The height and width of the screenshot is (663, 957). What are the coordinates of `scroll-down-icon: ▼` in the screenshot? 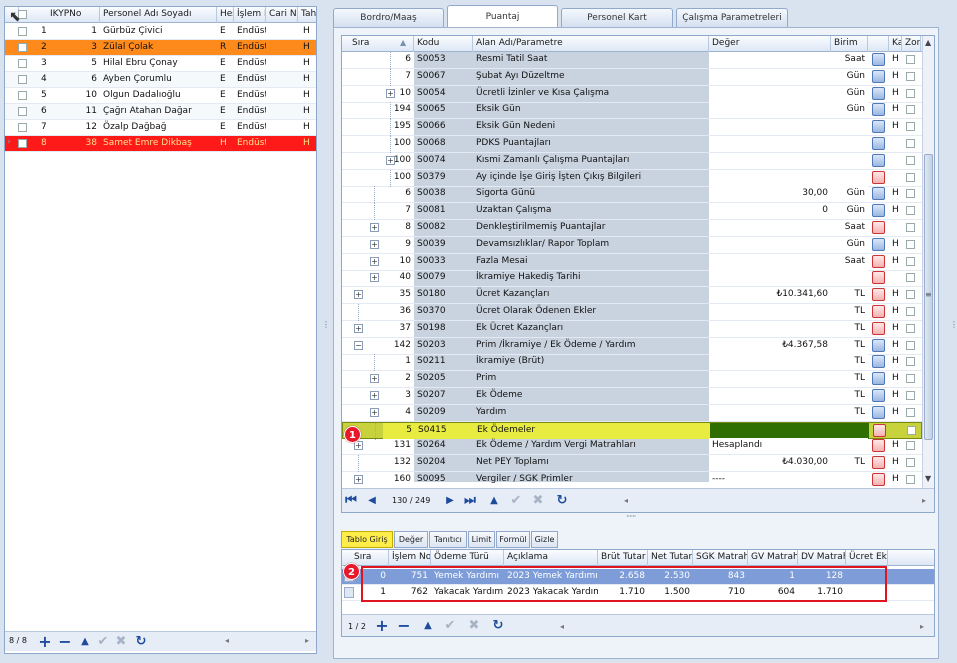 It's located at (928, 478).